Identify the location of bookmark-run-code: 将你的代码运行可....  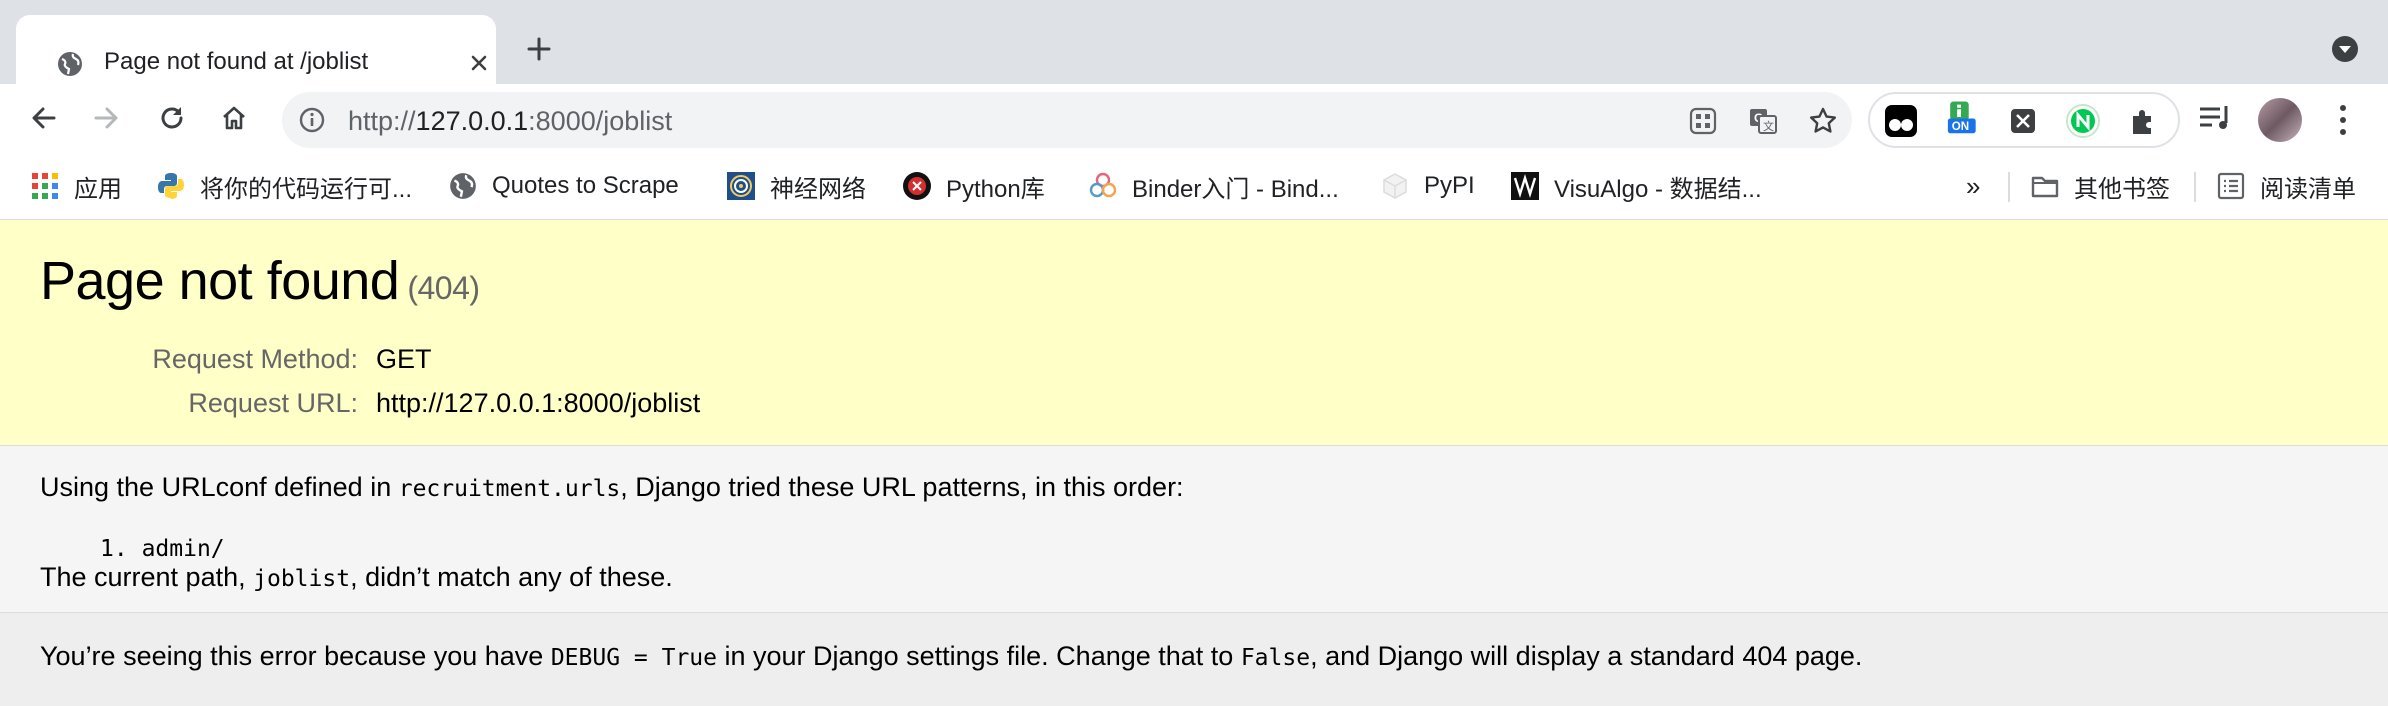
(284, 186).